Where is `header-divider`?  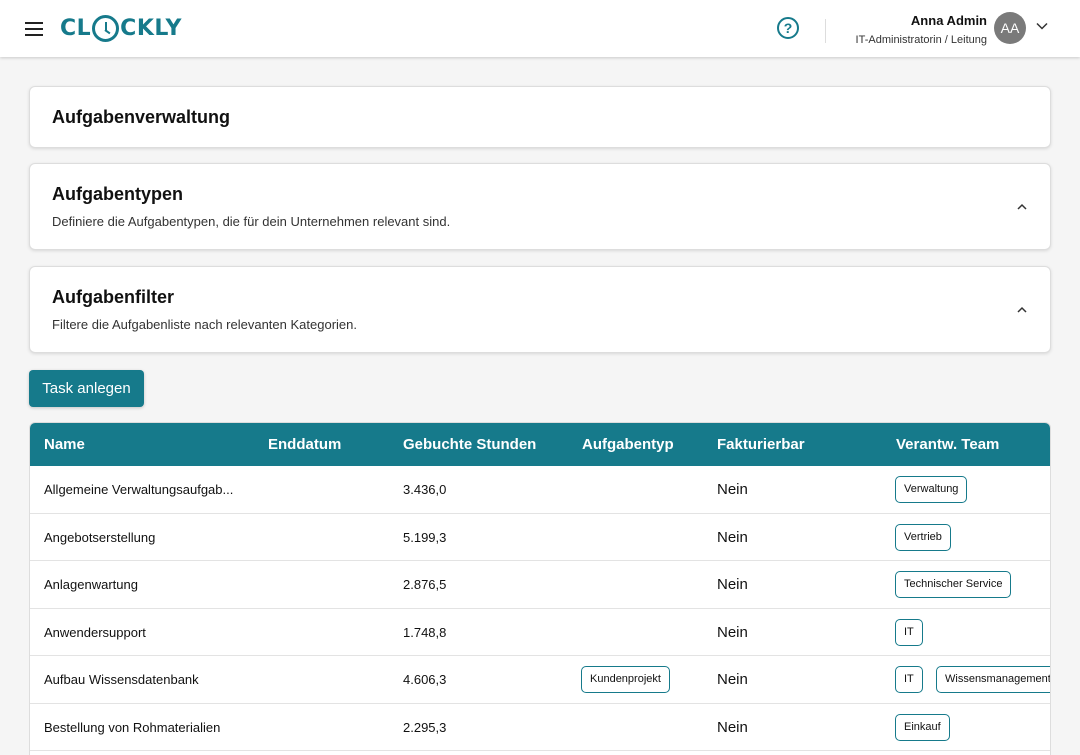 header-divider is located at coordinates (825, 31).